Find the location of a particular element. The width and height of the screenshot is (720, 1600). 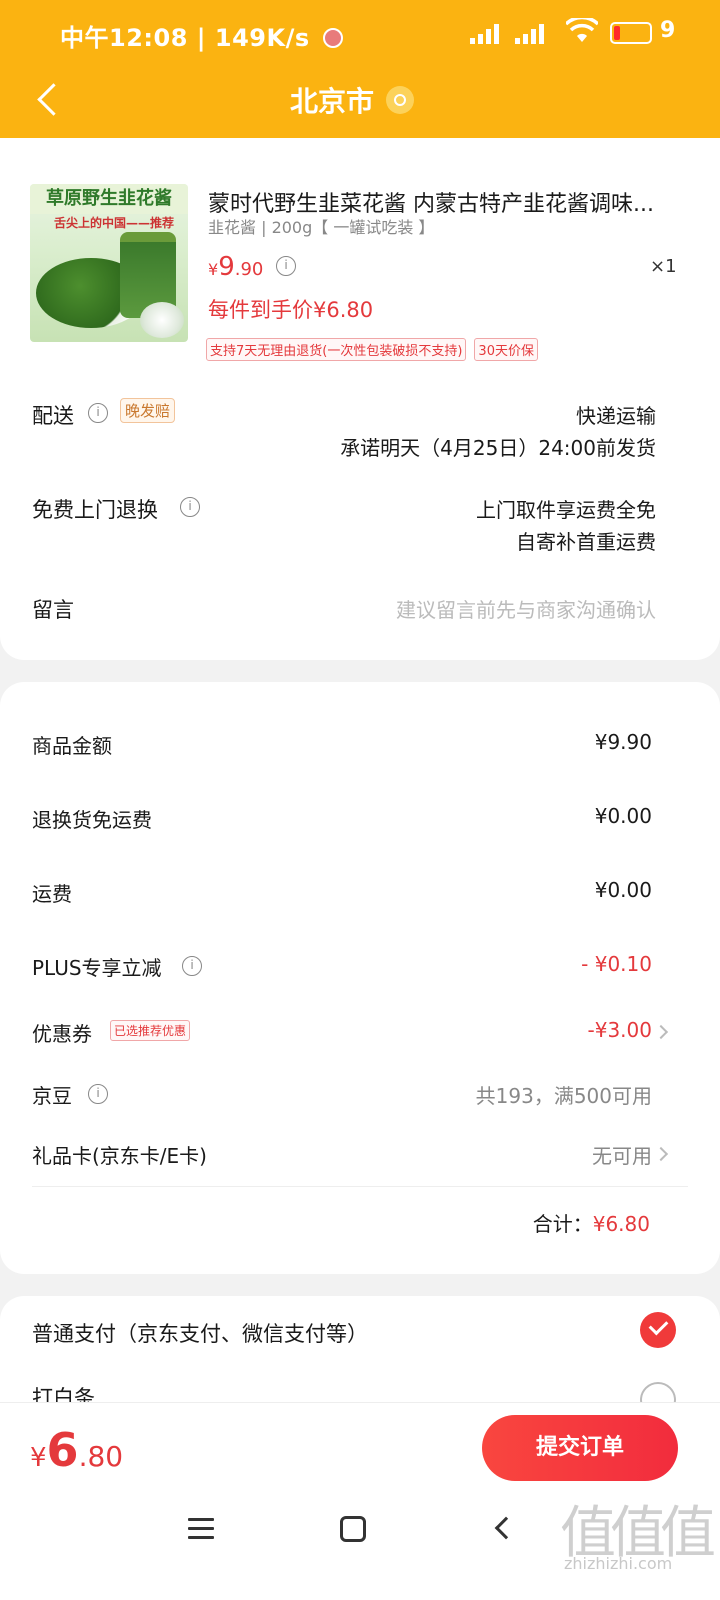

wifi-icon is located at coordinates (582, 30).